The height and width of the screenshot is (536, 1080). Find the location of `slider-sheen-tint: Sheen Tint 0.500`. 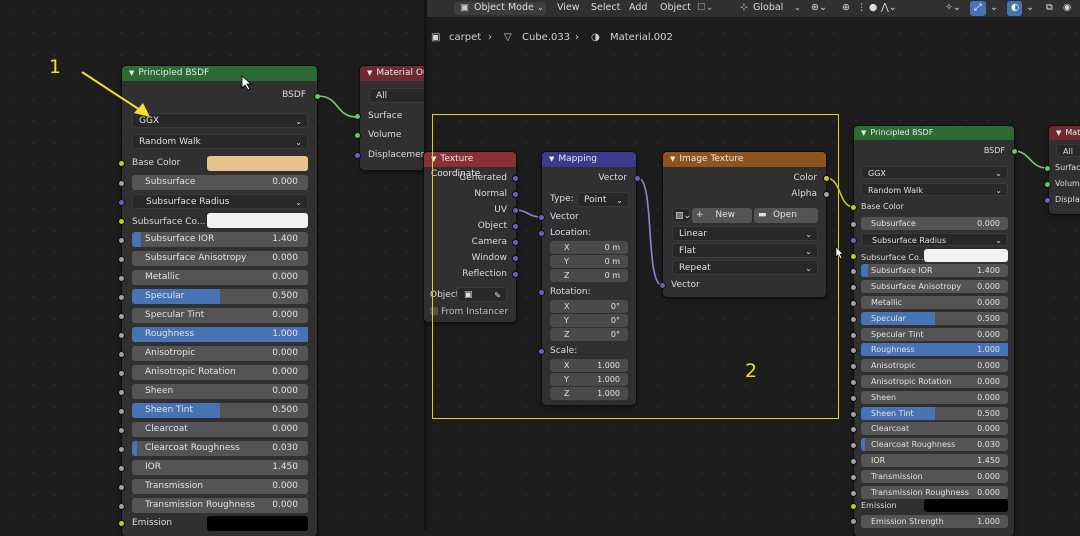

slider-sheen-tint: Sheen Tint 0.500 is located at coordinates (934, 413).